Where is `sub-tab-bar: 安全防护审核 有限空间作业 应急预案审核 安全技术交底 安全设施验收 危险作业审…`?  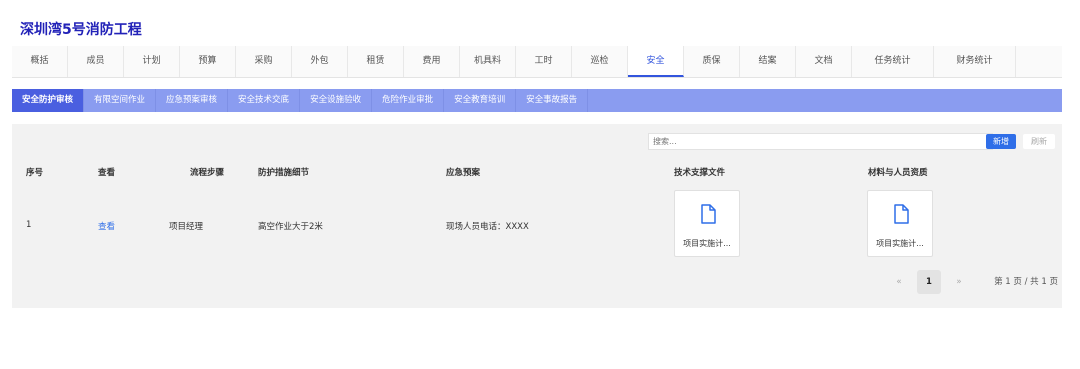 sub-tab-bar: 安全防护审核 有限空间作业 应急预案审核 安全技术交底 安全设施验收 危险作业审… is located at coordinates (537, 100).